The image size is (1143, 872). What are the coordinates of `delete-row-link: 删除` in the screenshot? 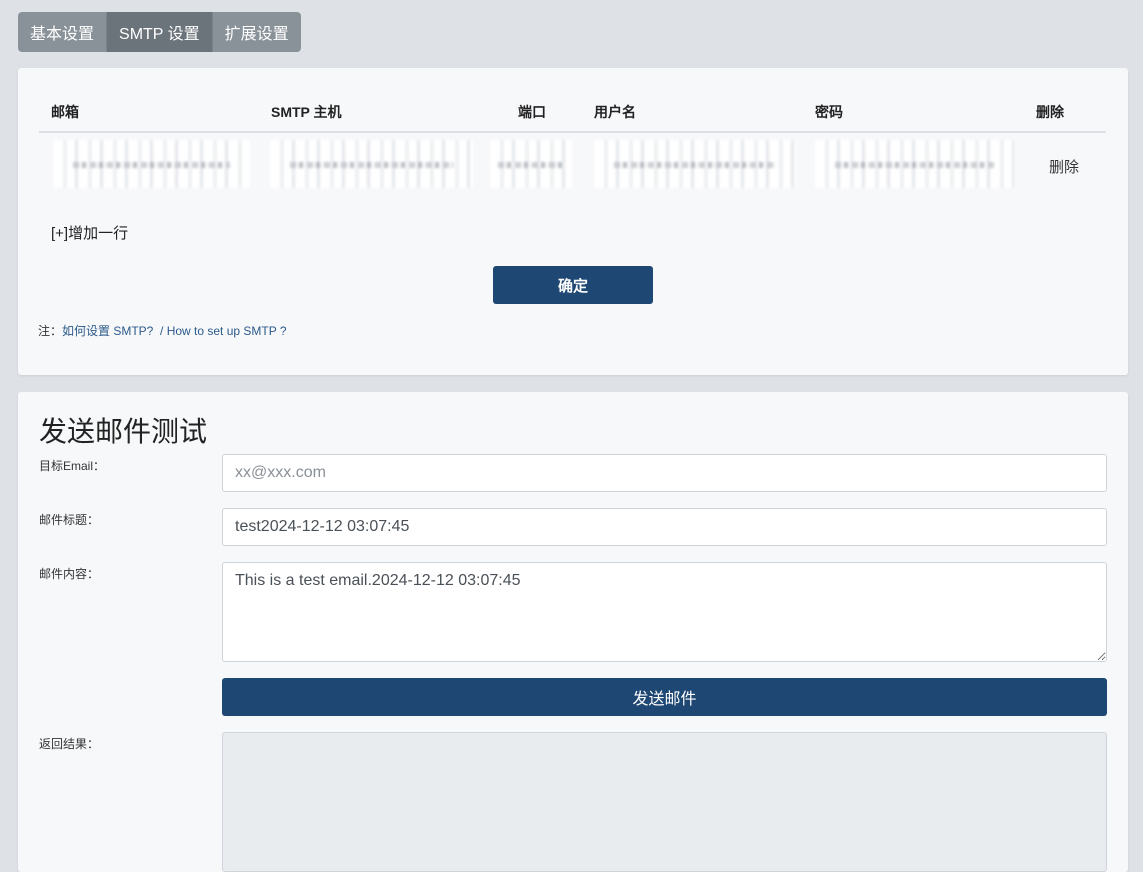 It's located at (1064, 166).